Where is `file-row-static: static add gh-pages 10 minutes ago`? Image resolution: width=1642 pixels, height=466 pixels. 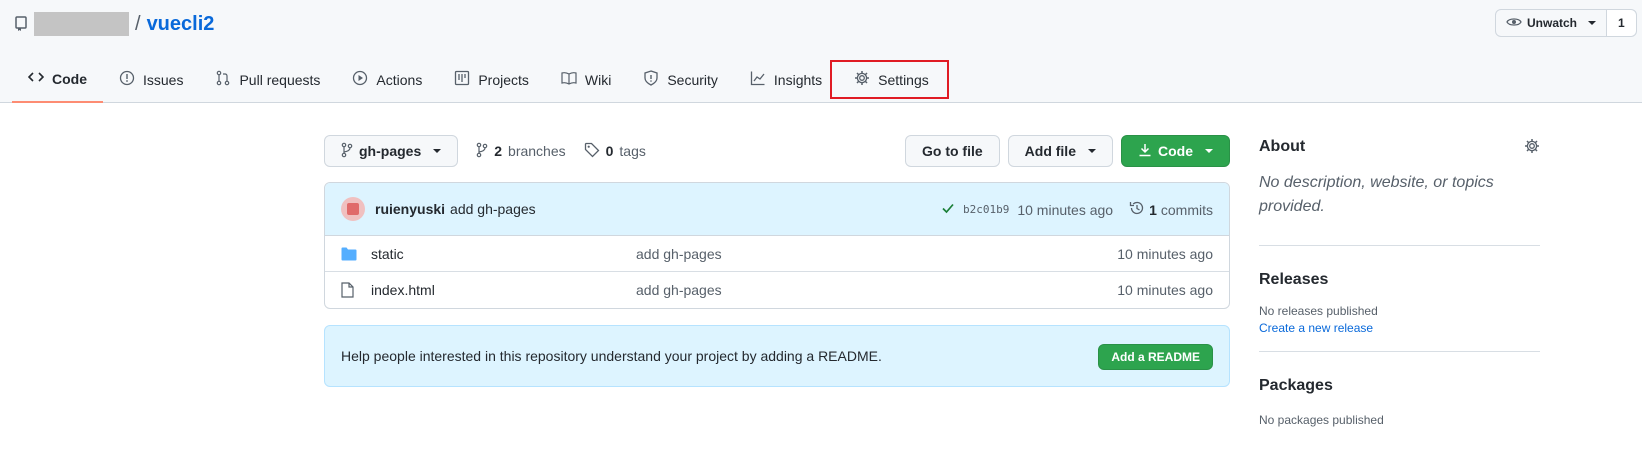 file-row-static: static add gh-pages 10 minutes ago is located at coordinates (777, 254).